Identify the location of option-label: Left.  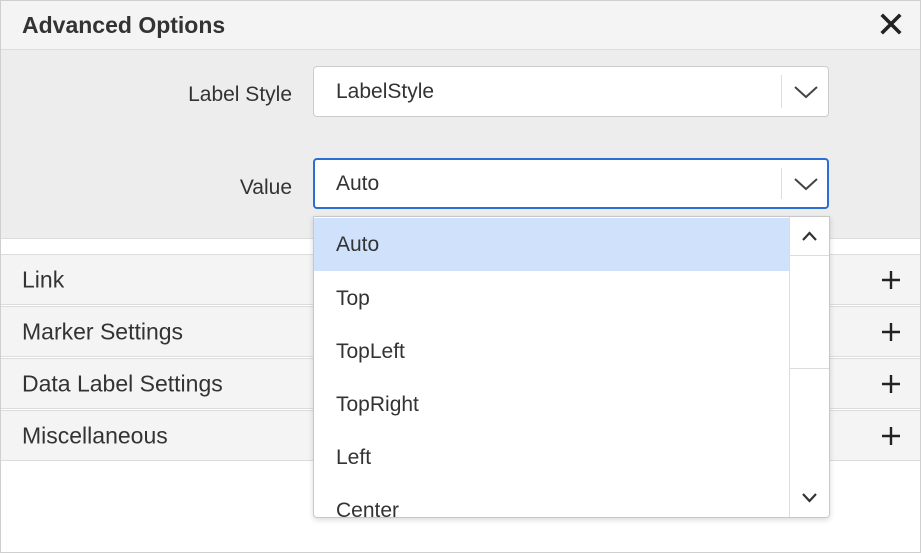
(354, 457).